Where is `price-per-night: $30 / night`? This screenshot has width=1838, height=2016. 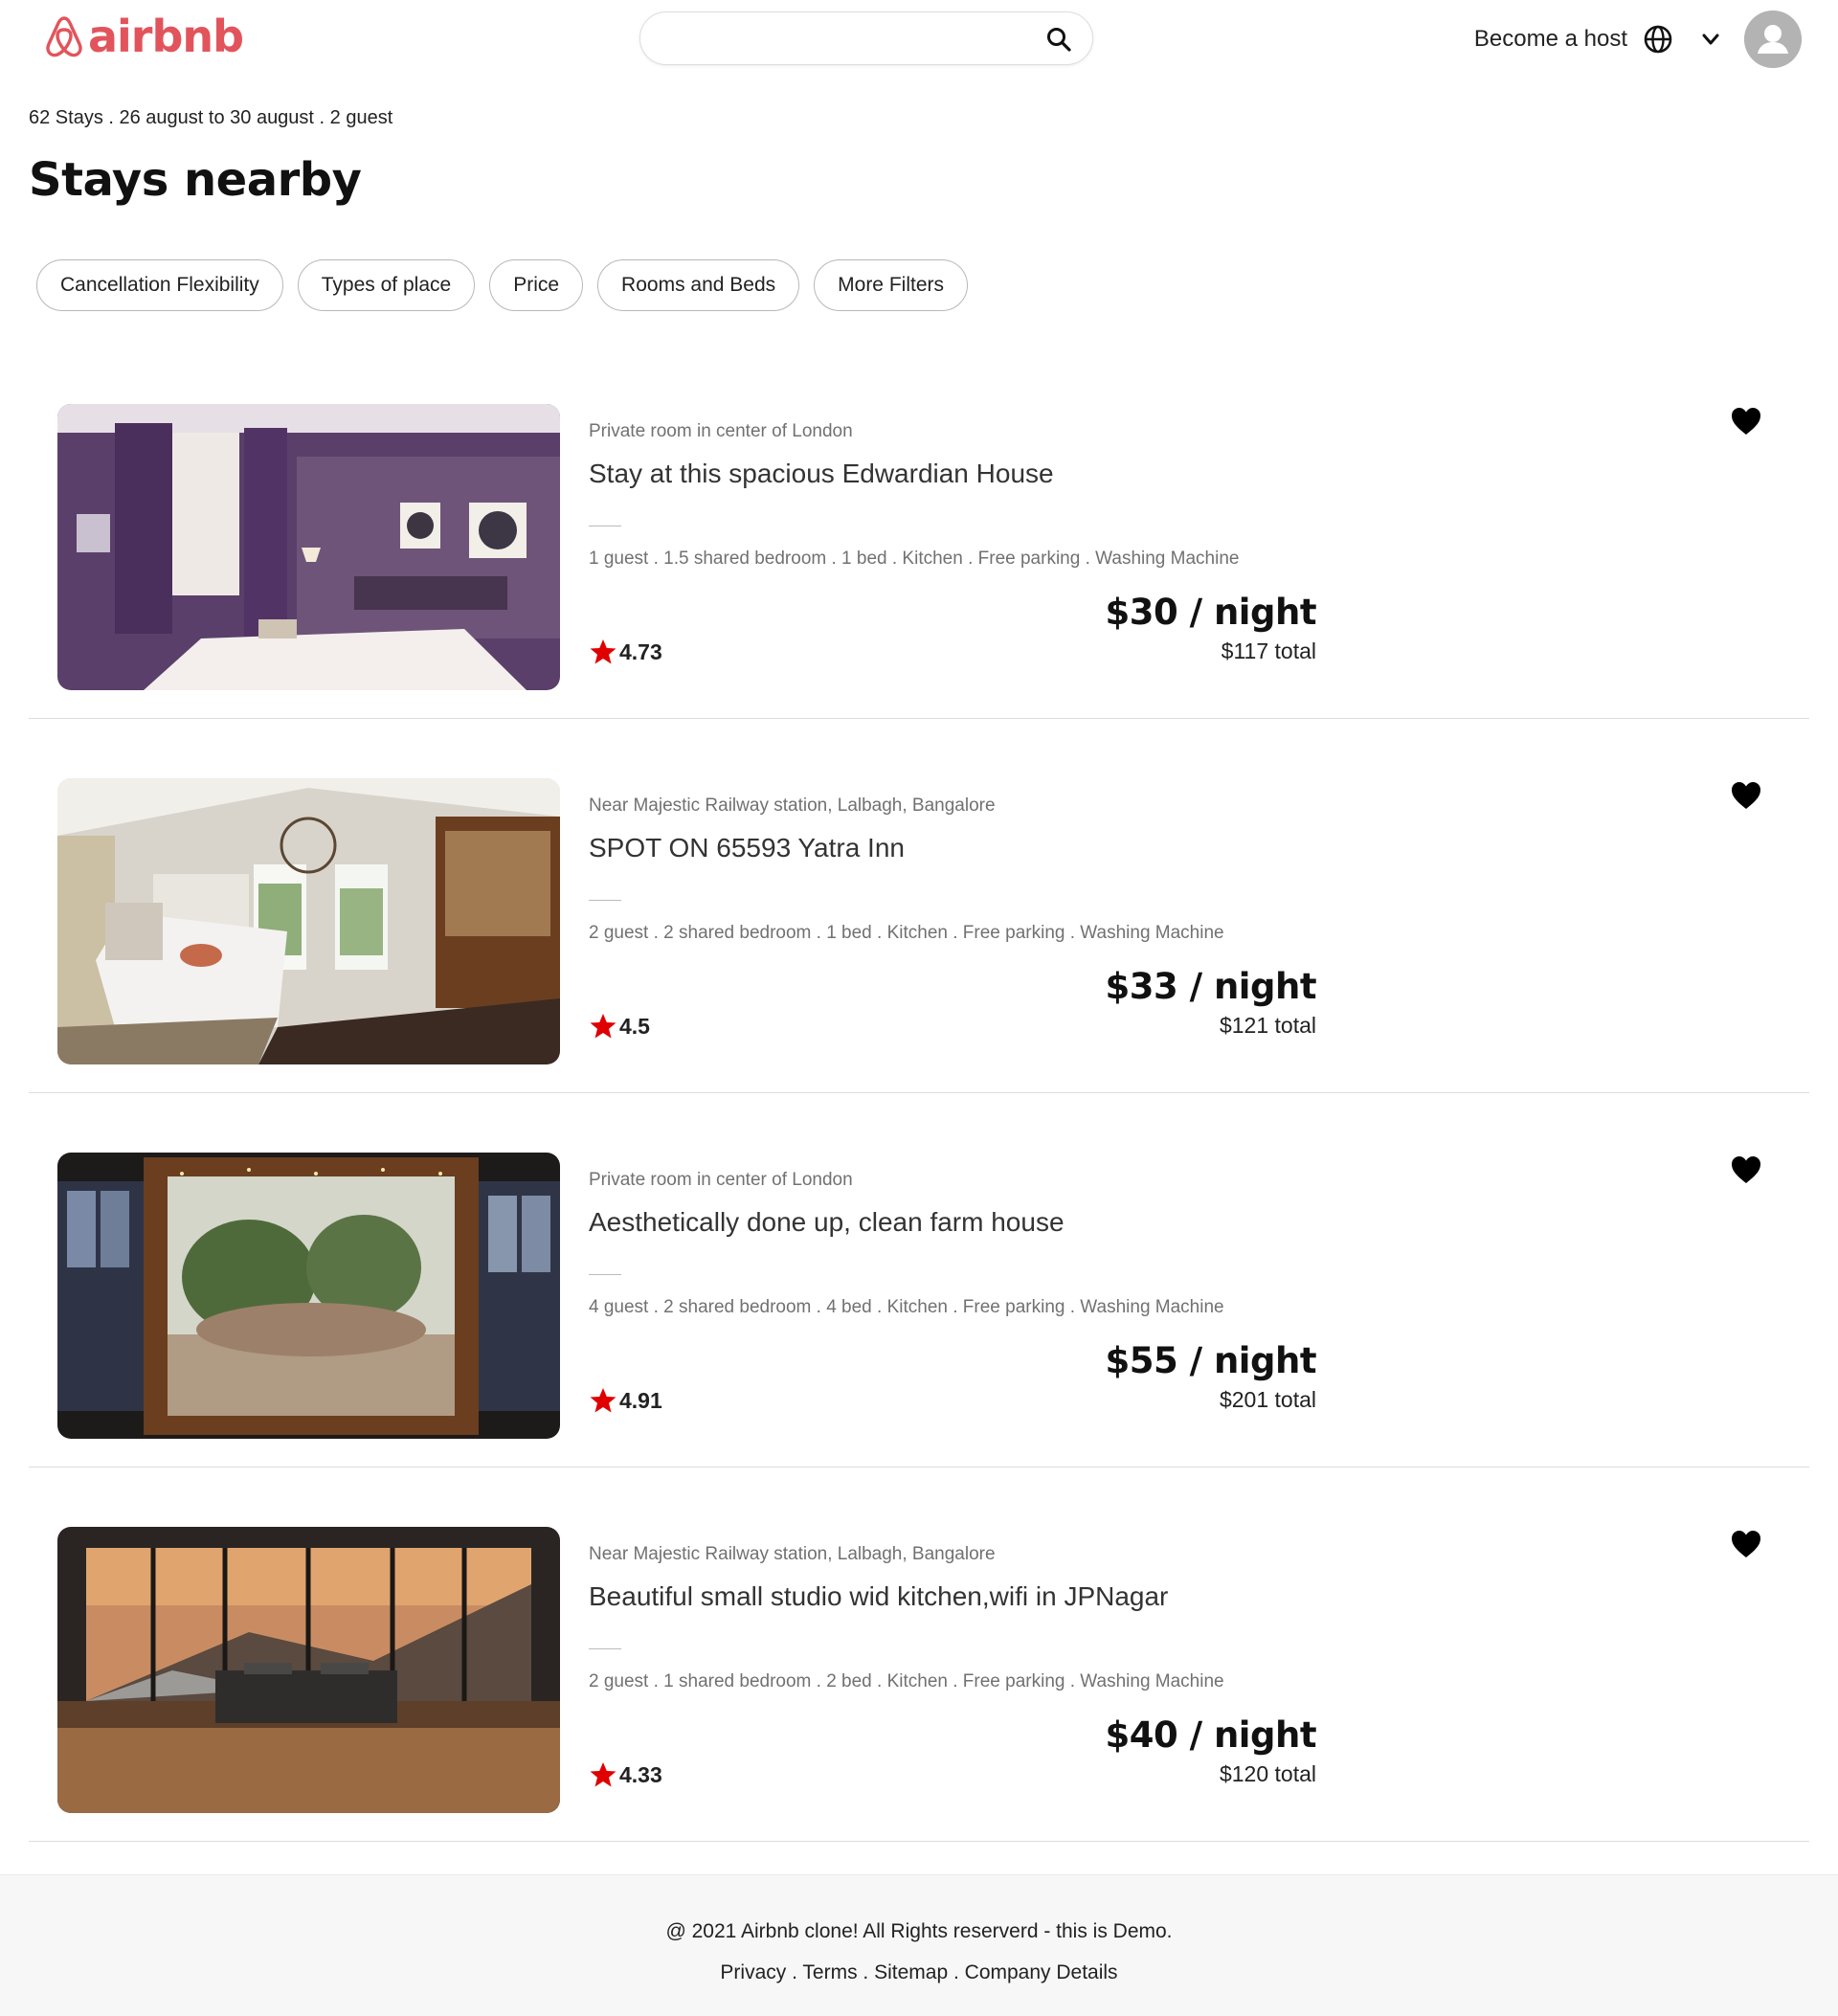
price-per-night: $30 / night is located at coordinates (1211, 612).